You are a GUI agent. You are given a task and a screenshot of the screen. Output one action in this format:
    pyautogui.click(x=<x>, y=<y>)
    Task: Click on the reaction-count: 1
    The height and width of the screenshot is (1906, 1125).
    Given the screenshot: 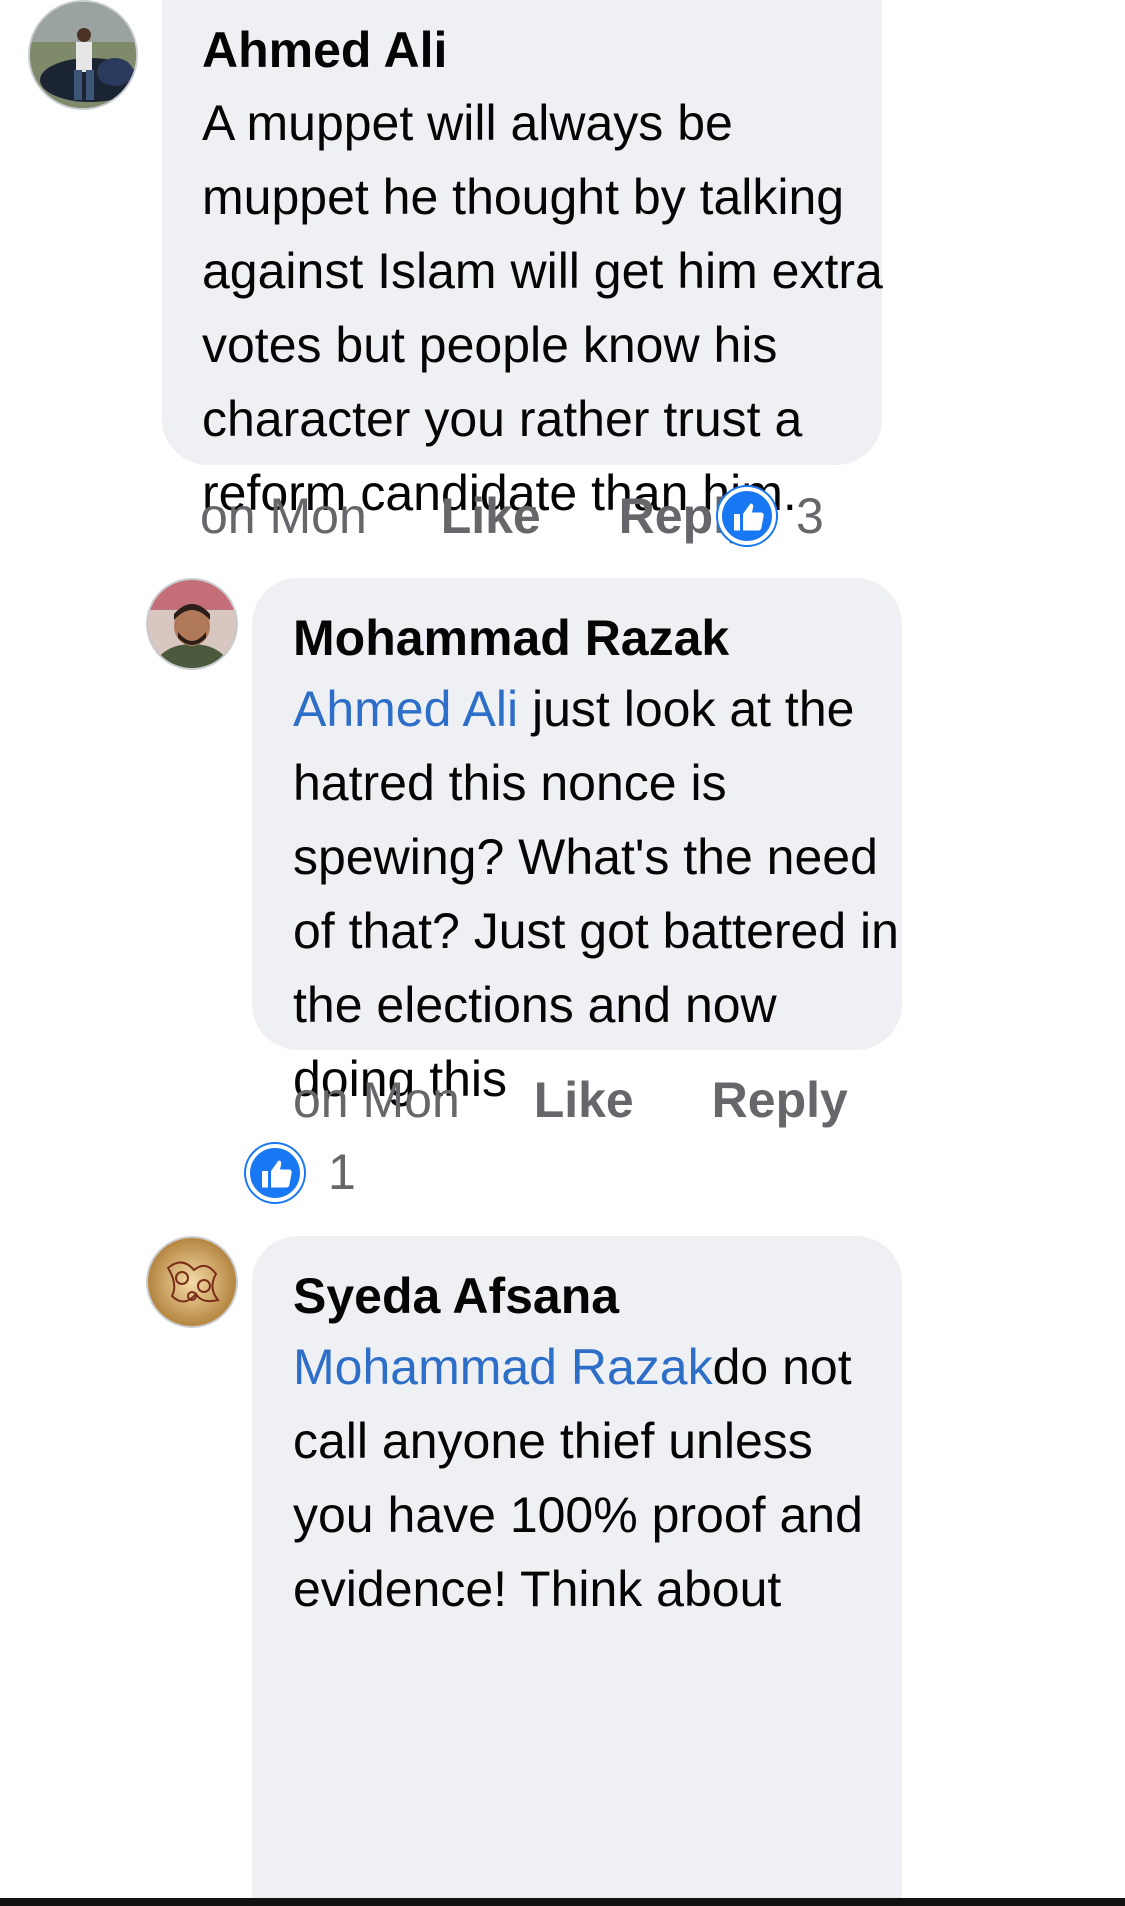 What is the action you would take?
    pyautogui.click(x=342, y=1172)
    